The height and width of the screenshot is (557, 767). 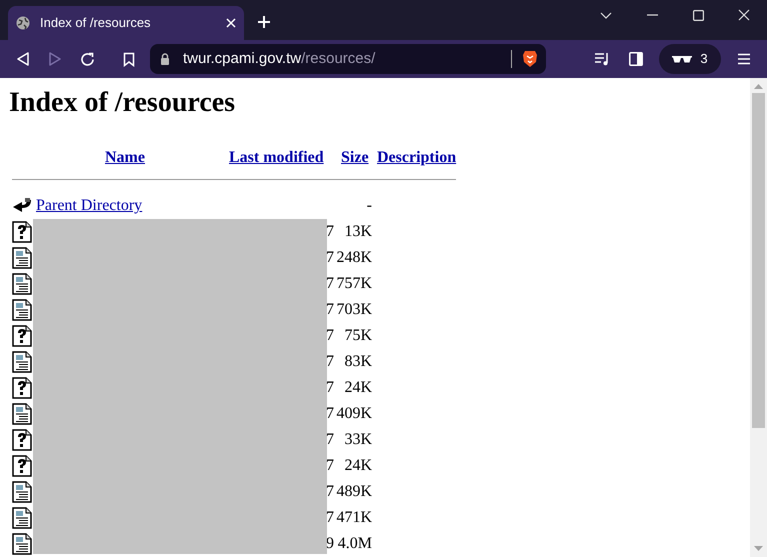 I want to click on lock-icon, so click(x=165, y=59).